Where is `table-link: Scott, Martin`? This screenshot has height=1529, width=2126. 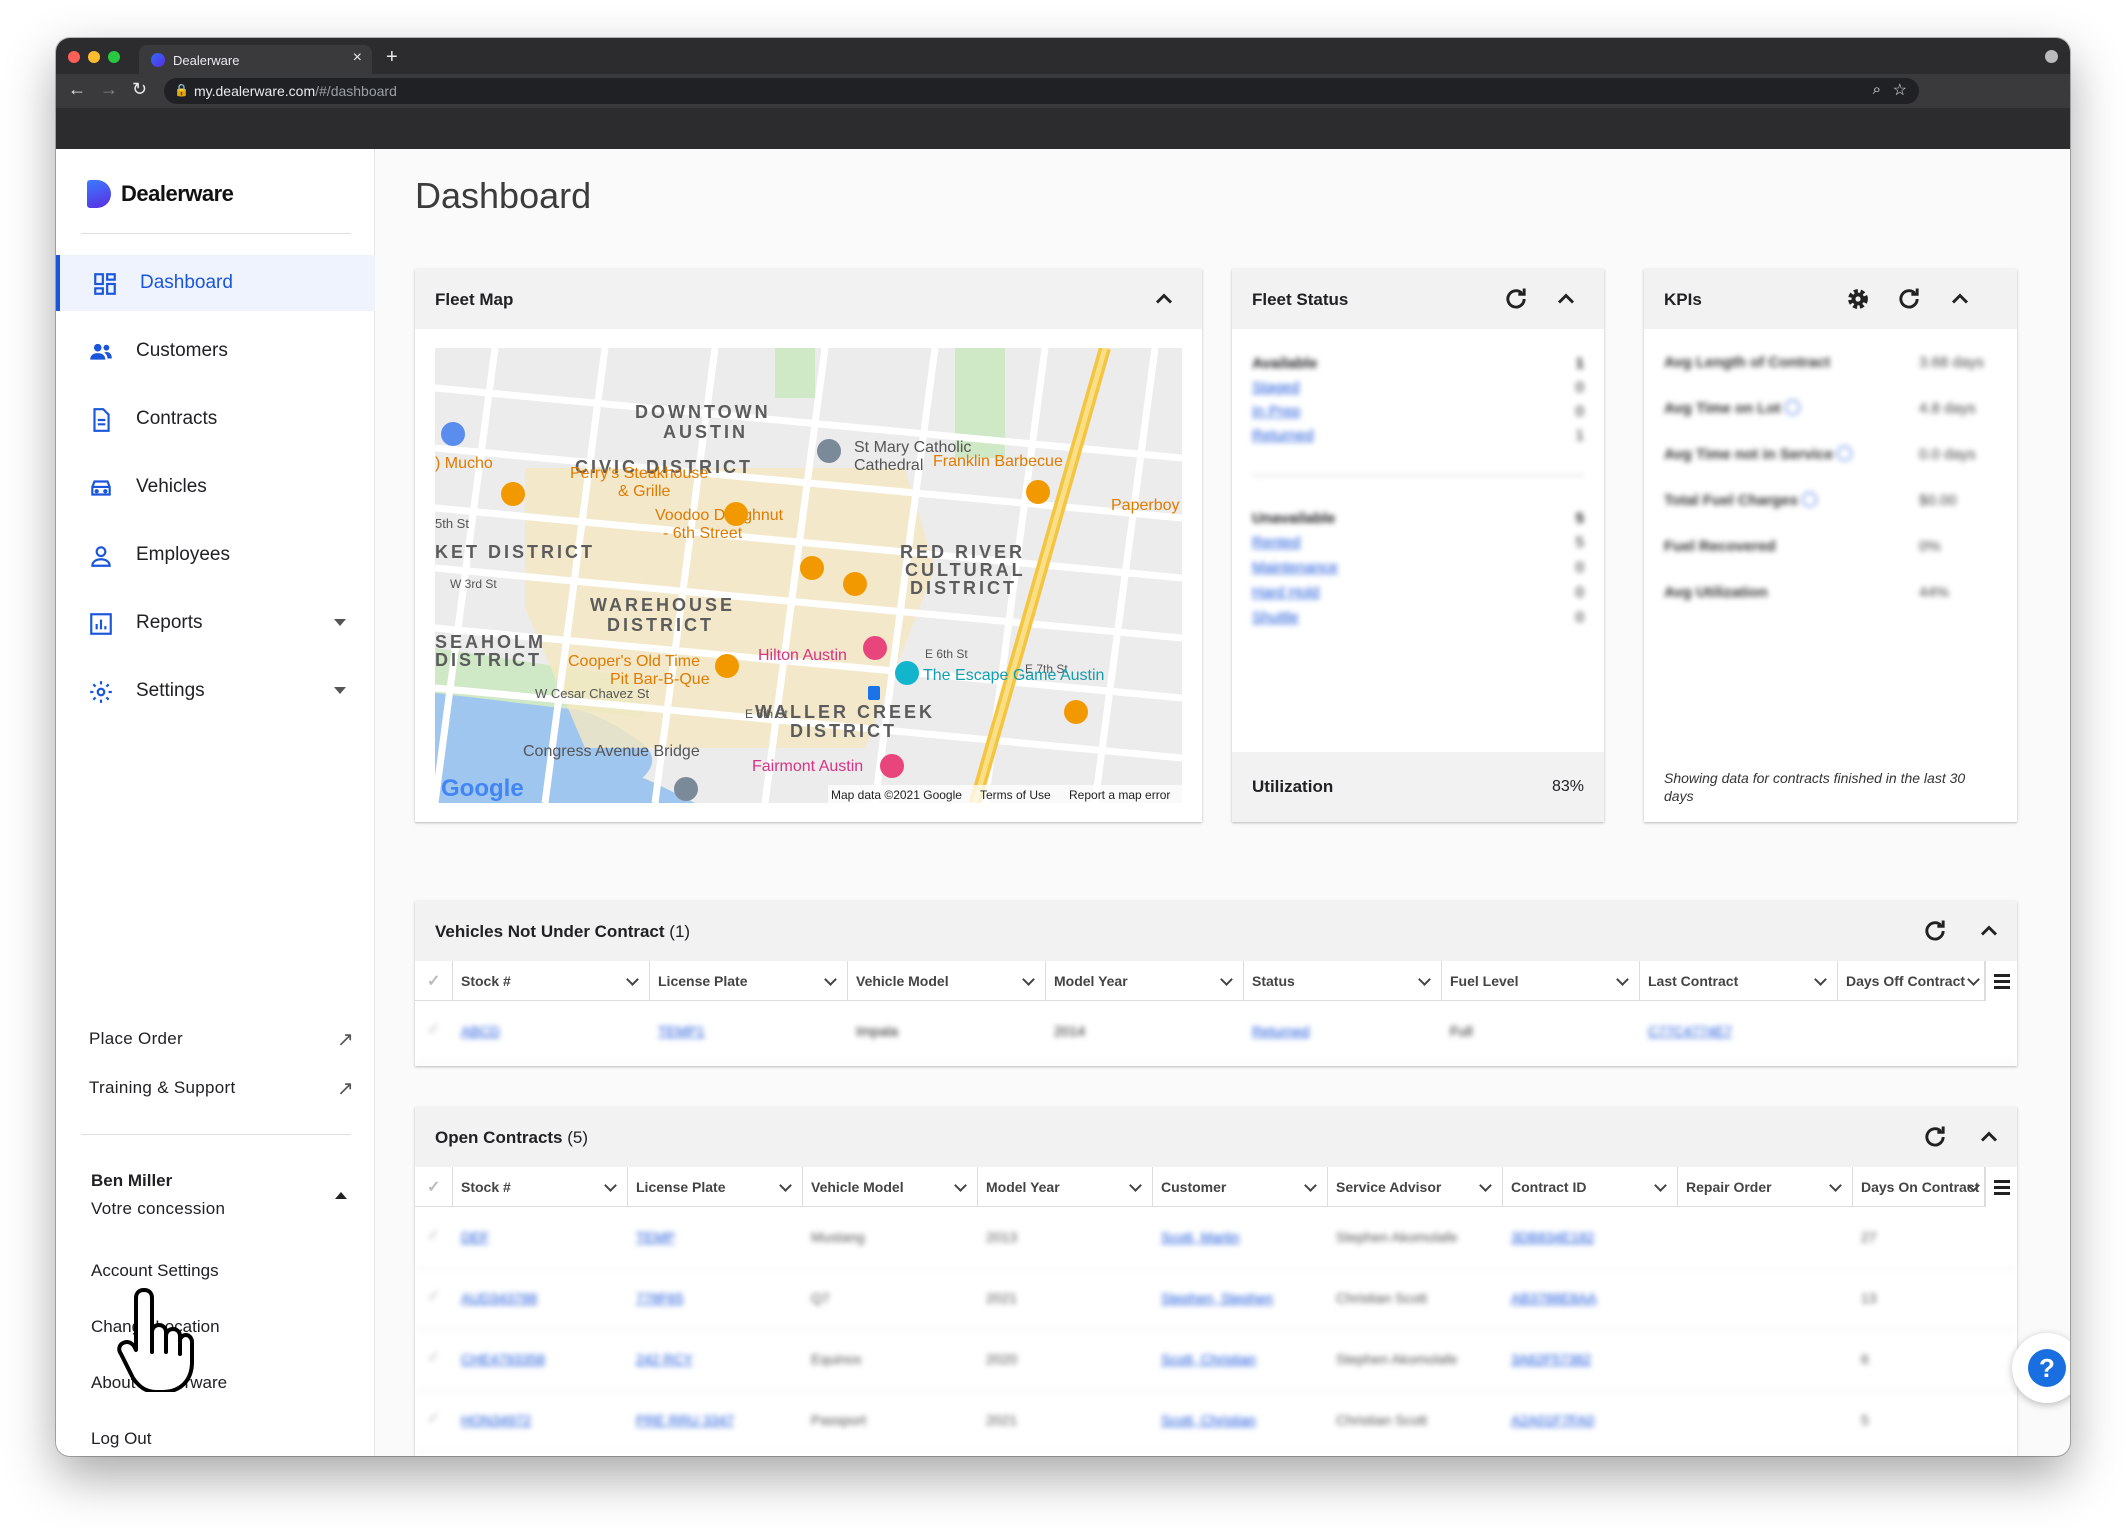 table-link: Scott, Martin is located at coordinates (1200, 1237).